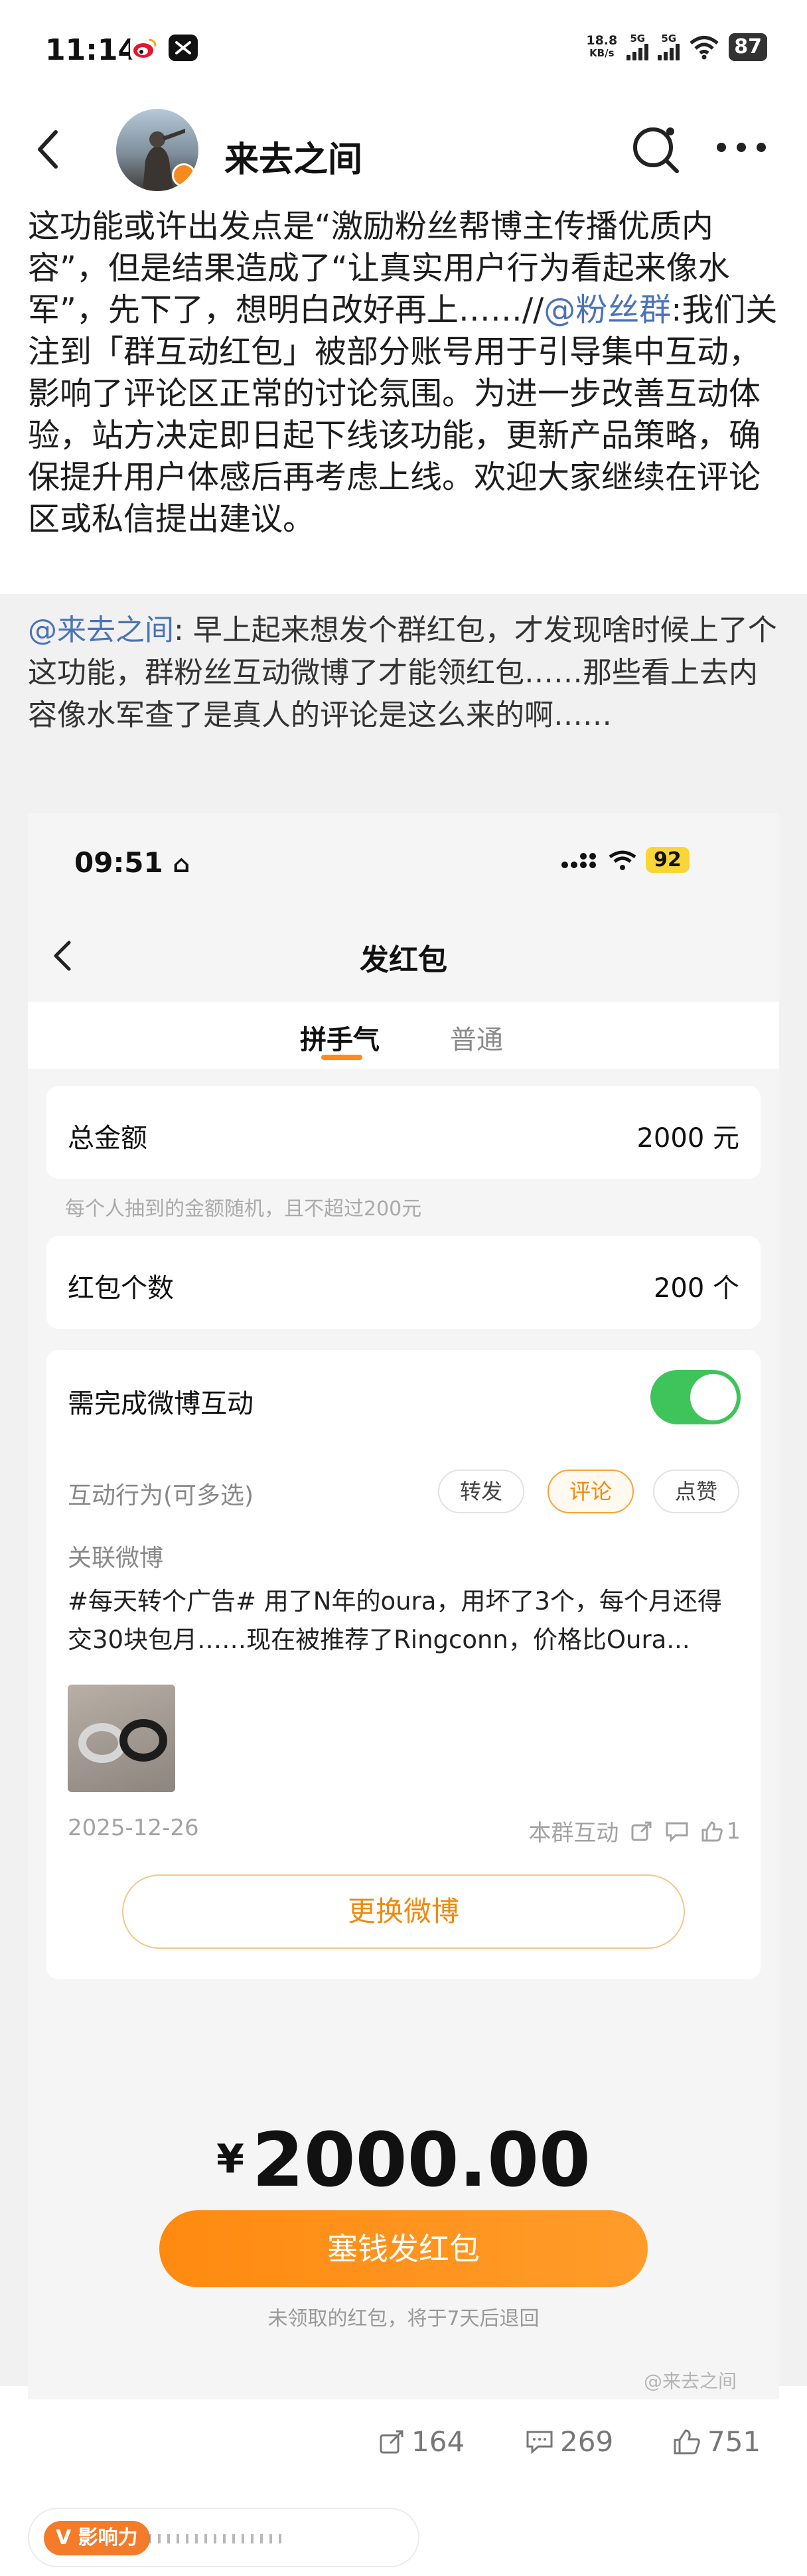 The width and height of the screenshot is (807, 2576). I want to click on linked-weibo-date: 2025-12-26, so click(133, 1828).